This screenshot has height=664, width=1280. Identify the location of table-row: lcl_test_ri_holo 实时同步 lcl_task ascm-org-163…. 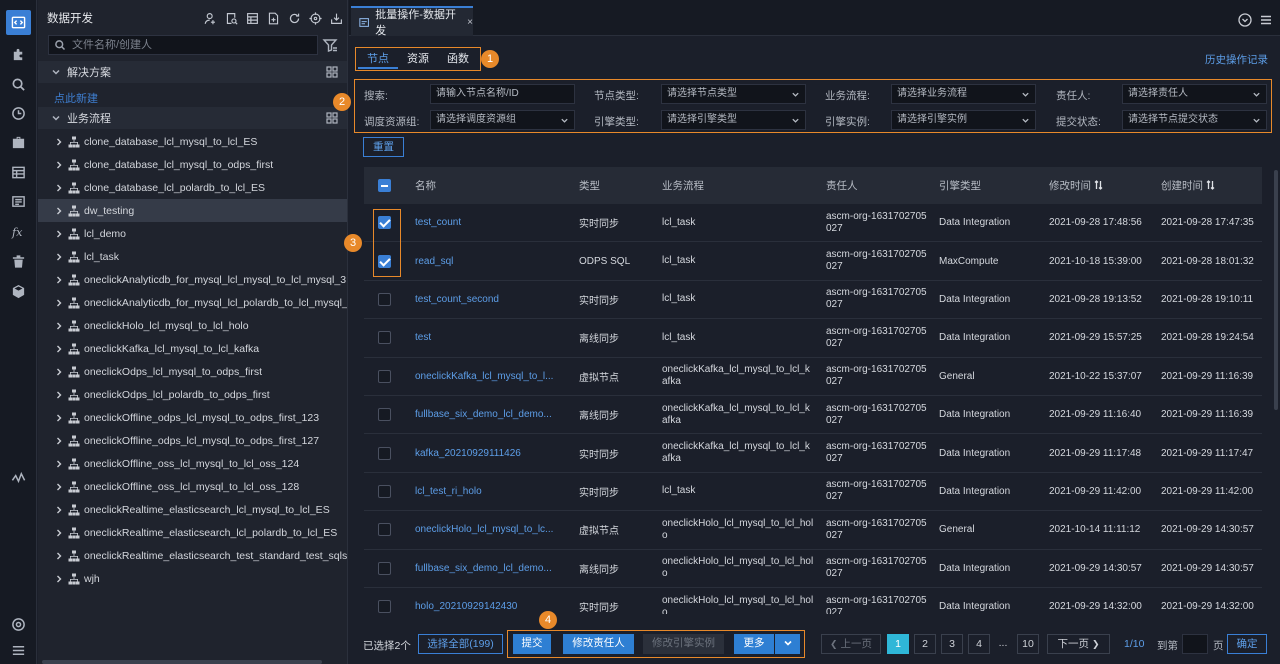
(813, 492).